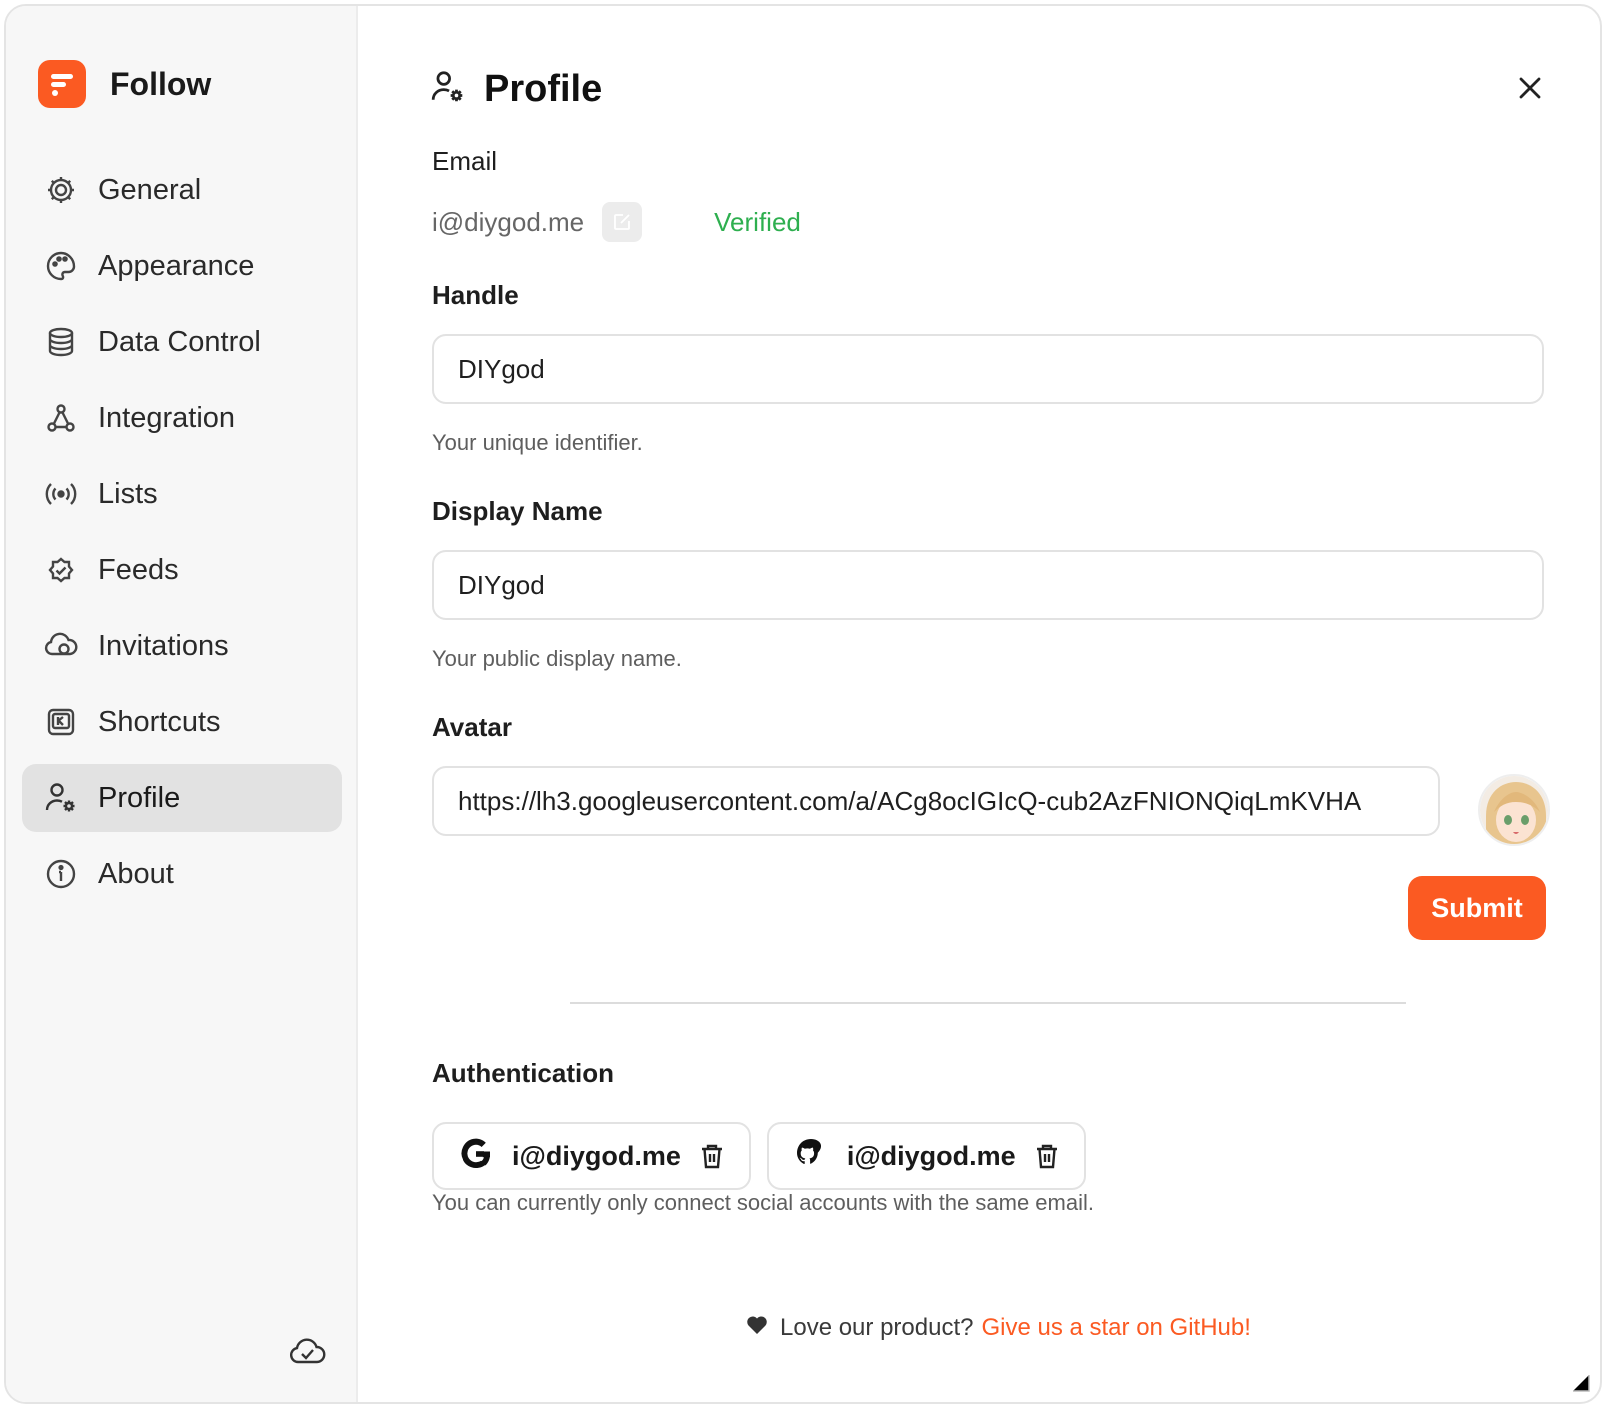 This screenshot has width=1608, height=1408. Describe the element at coordinates (307, 1351) in the screenshot. I see `cloud-sync-icon` at that location.